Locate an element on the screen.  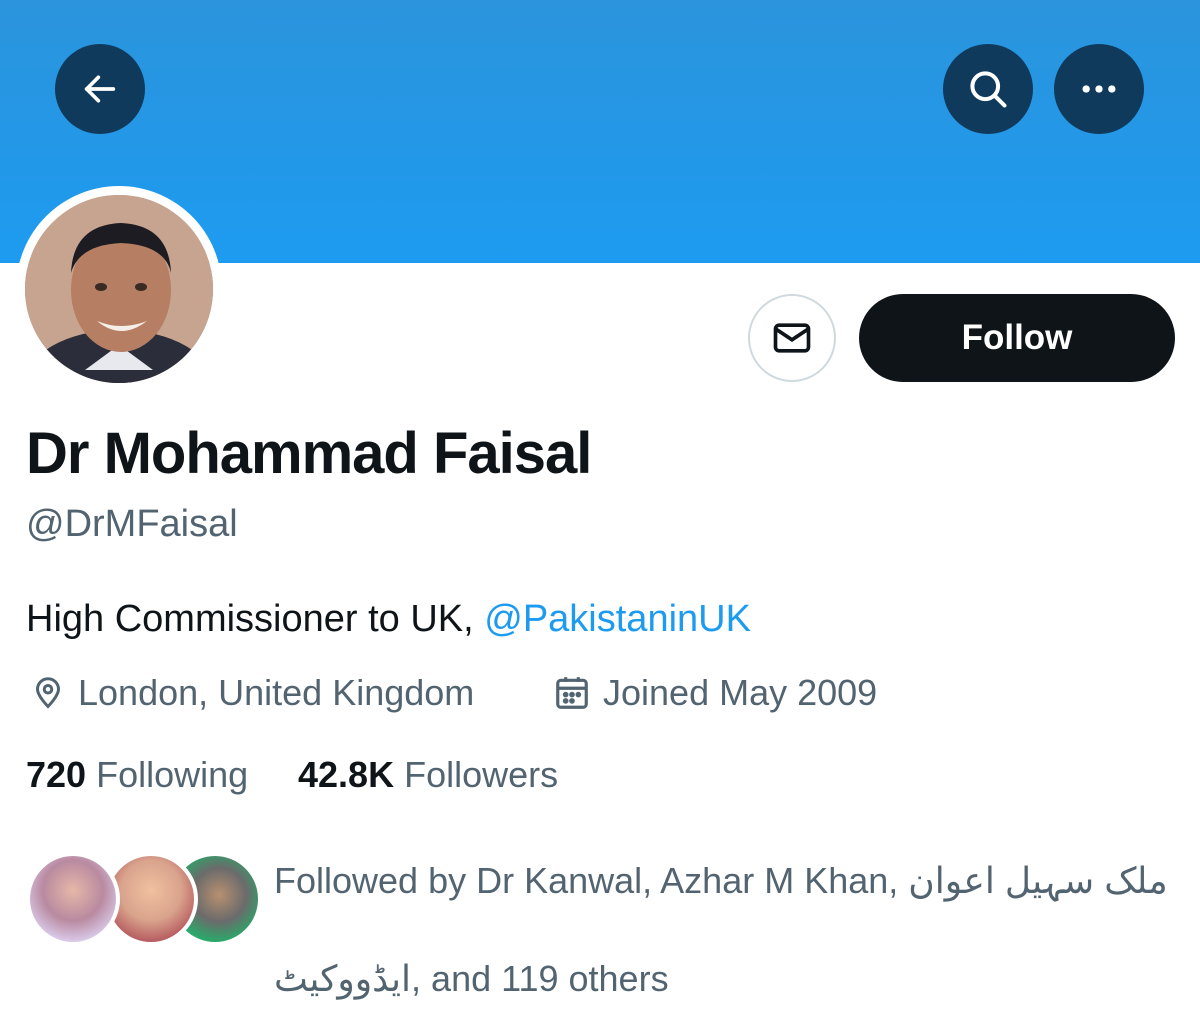
search-icon is located at coordinates (988, 89).